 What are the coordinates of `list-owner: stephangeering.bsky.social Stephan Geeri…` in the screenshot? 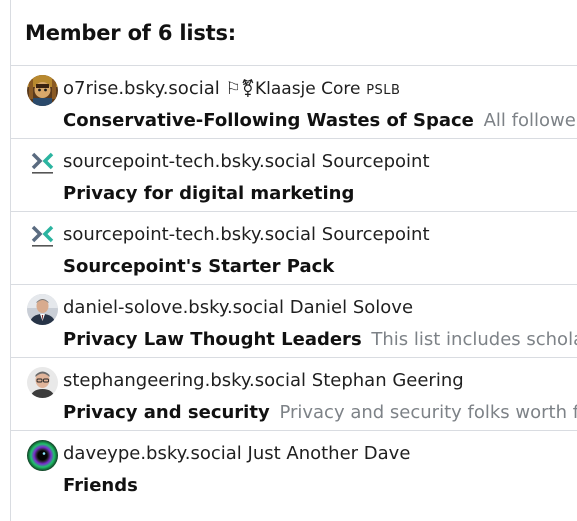 It's located at (320, 381).